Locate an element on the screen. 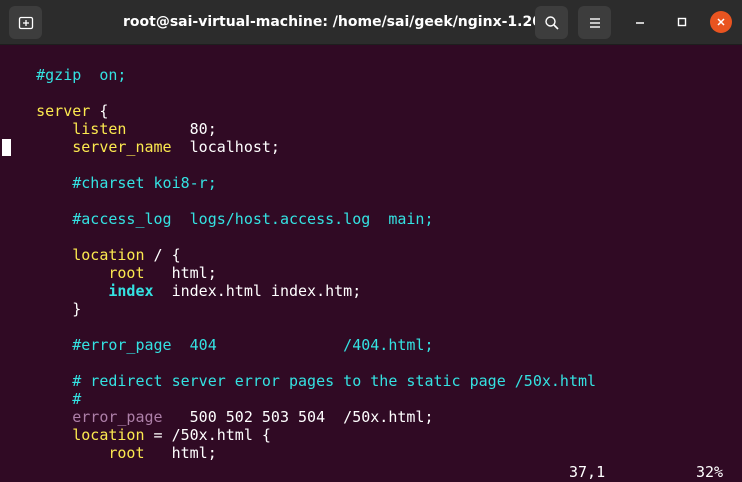  code-line: } is located at coordinates (40, 309).